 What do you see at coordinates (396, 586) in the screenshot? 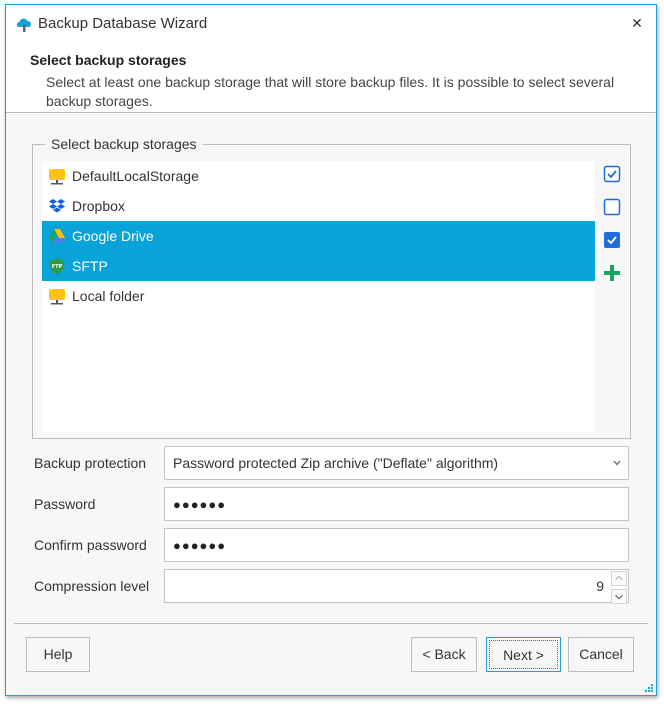
I see `compression-level-spinner: 9` at bounding box center [396, 586].